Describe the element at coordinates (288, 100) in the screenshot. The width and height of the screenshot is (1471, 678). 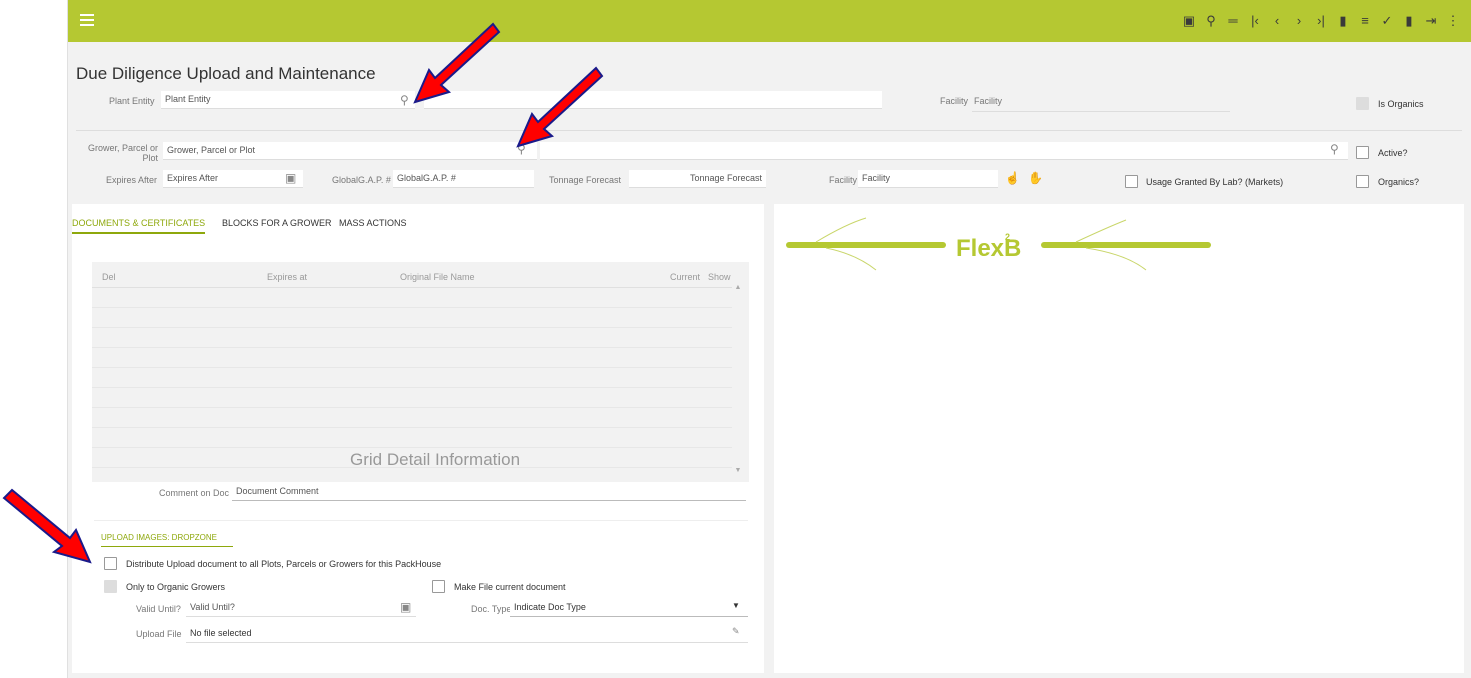
I see `plant-entity-input: Plant Entity` at that location.